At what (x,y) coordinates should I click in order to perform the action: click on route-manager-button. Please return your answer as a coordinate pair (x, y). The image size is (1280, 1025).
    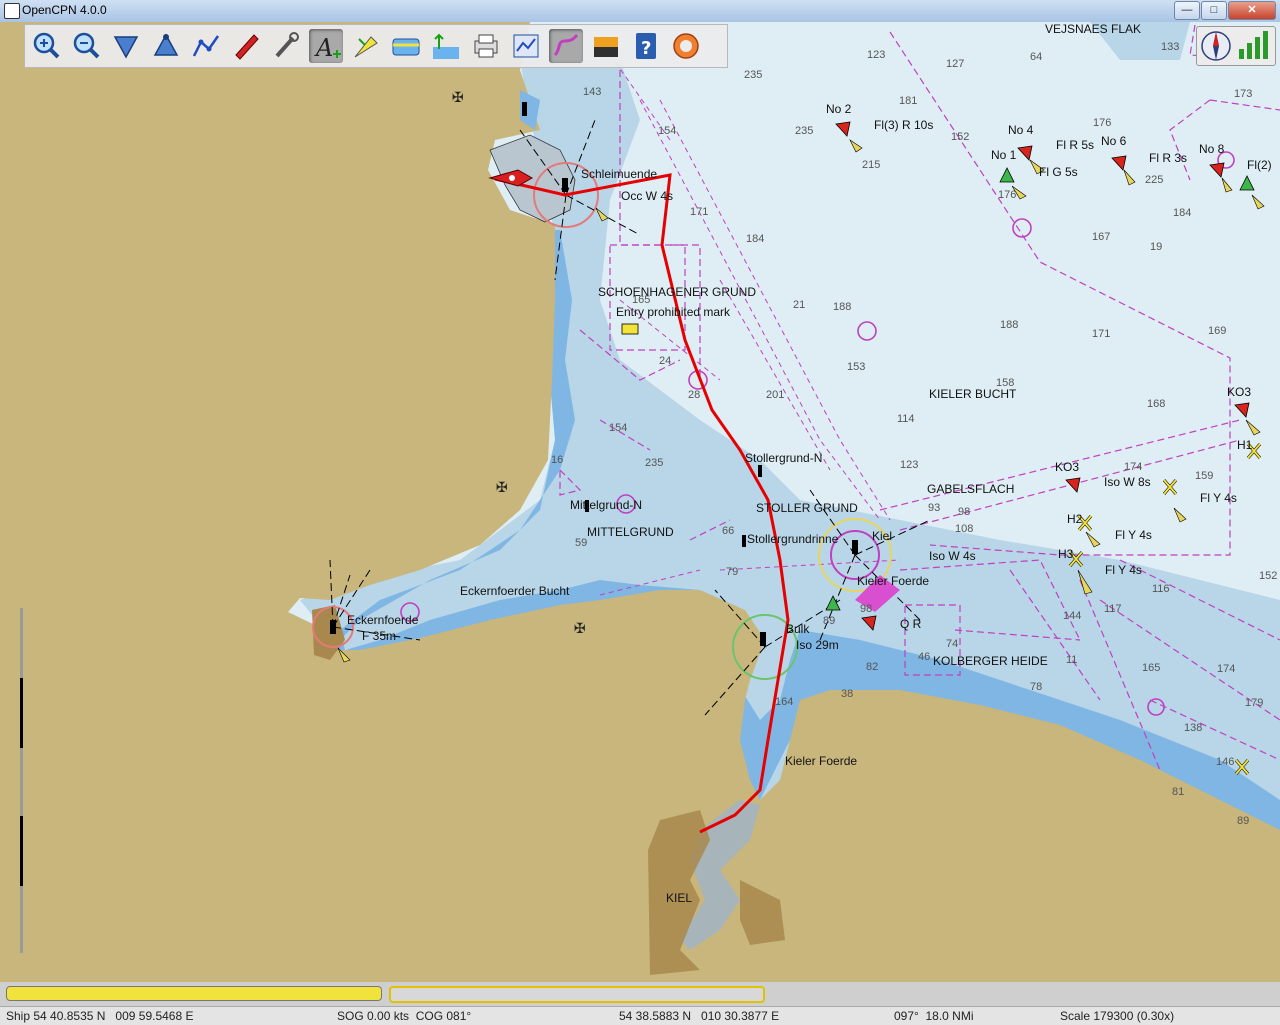
    Looking at the image, I should click on (526, 46).